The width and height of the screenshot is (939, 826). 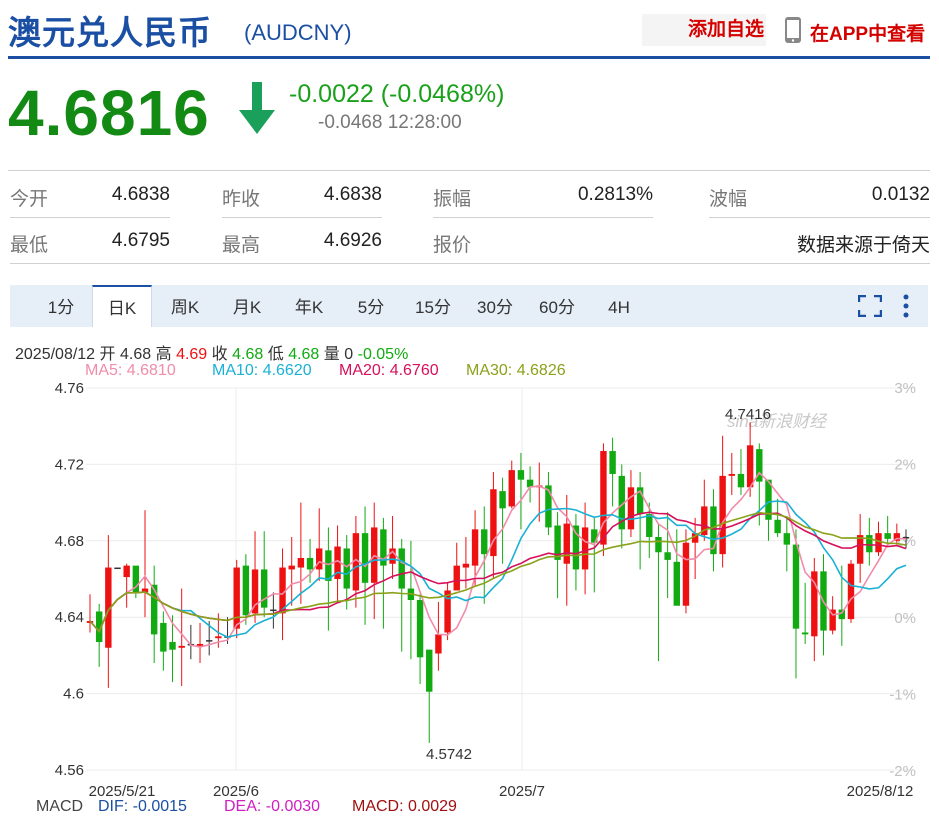 I want to click on current-price: 4.6816, so click(x=109, y=113).